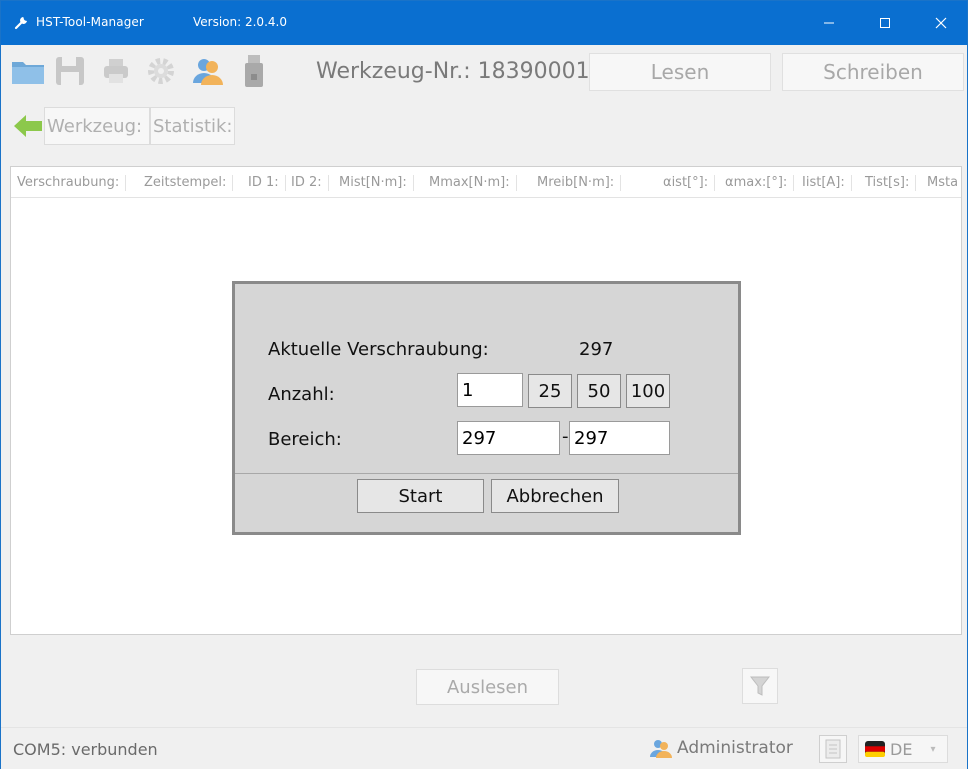 Image resolution: width=968 pixels, height=769 pixels. I want to click on chevron-down-icon: ▾, so click(933, 749).